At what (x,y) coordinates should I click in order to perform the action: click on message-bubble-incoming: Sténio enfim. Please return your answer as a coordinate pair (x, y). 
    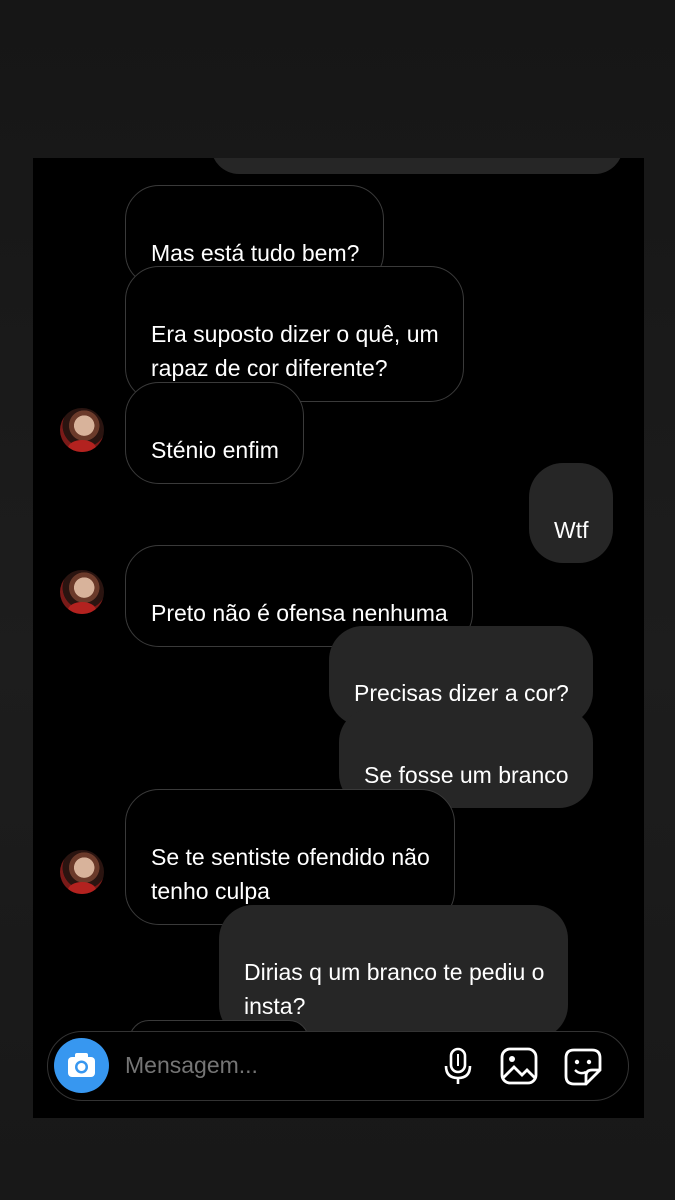
    Looking at the image, I should click on (214, 433).